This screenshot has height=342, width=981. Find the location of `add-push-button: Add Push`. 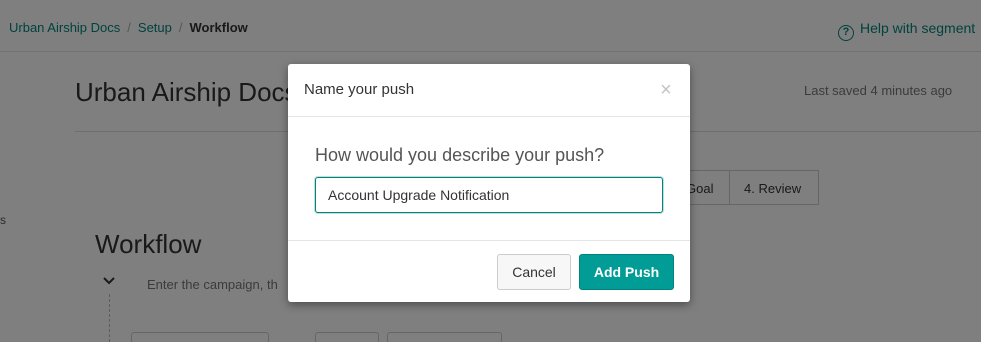

add-push-button: Add Push is located at coordinates (626, 272).